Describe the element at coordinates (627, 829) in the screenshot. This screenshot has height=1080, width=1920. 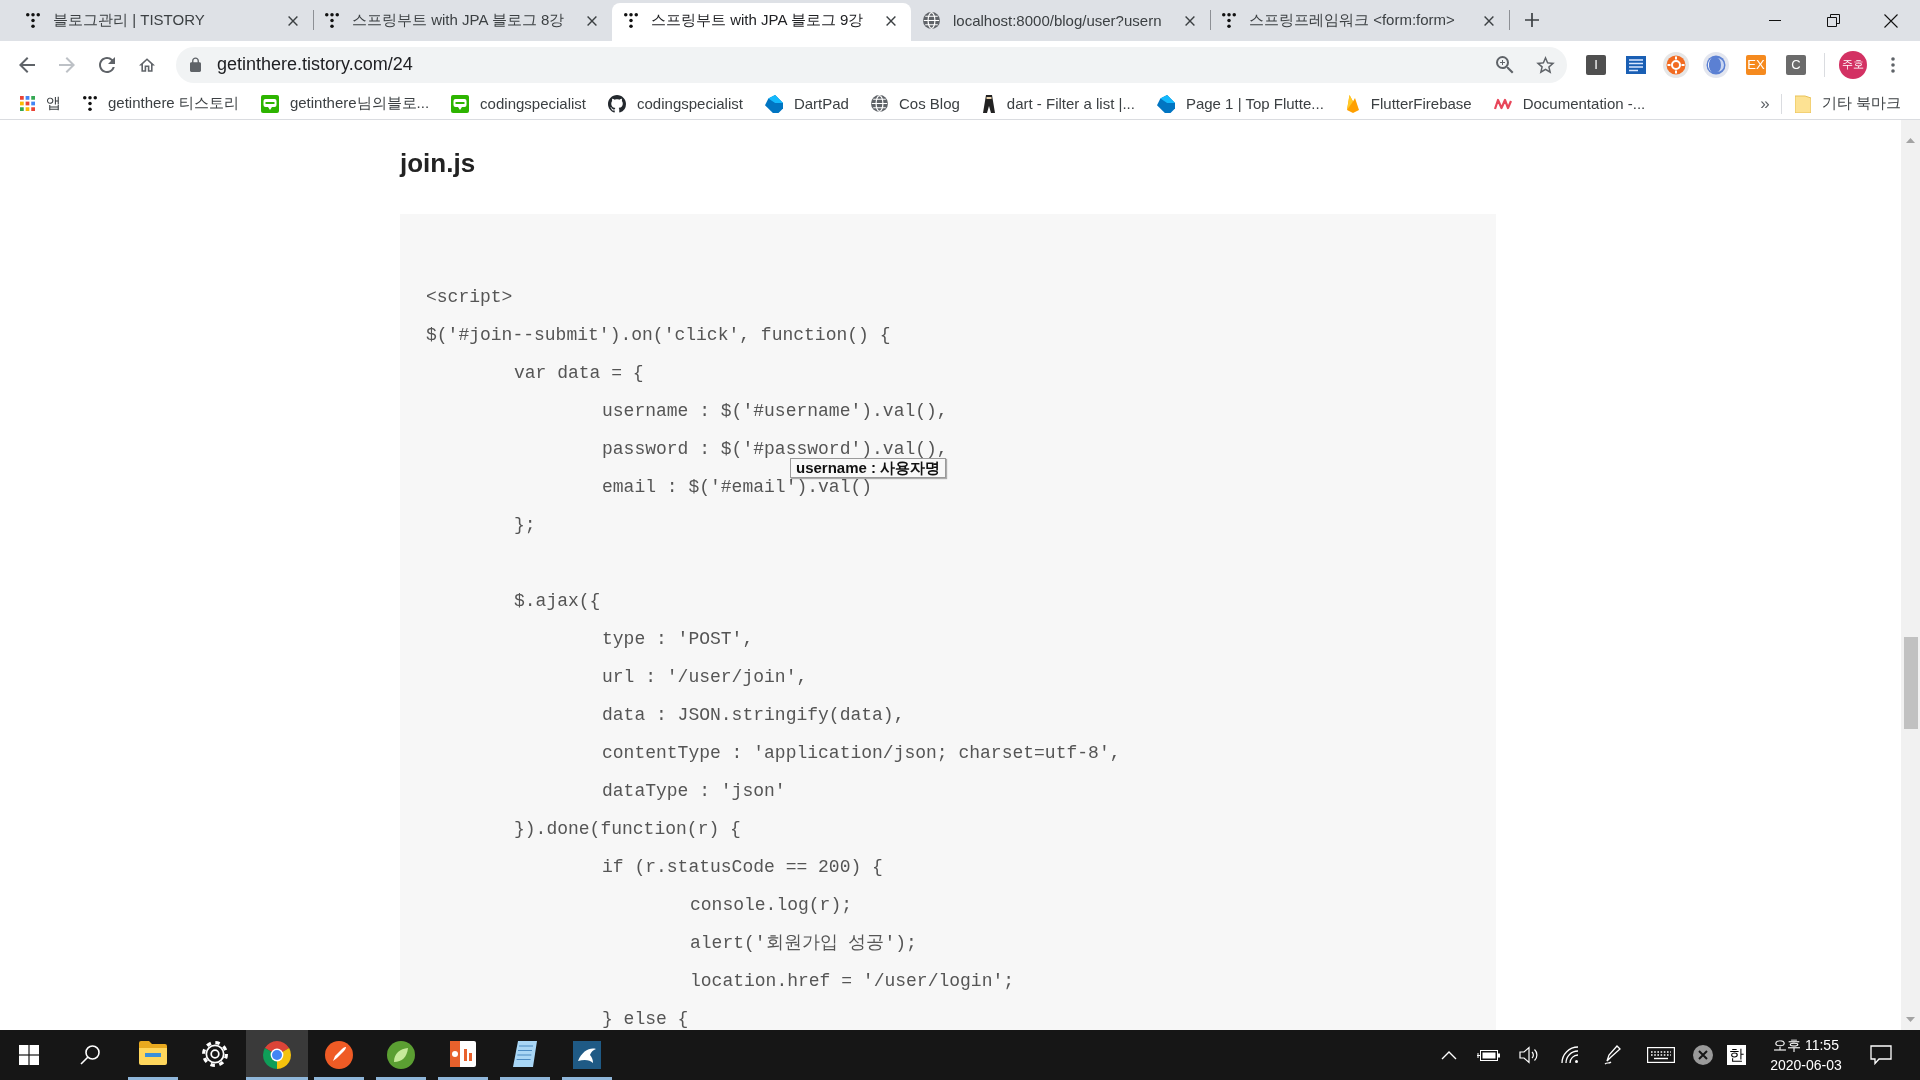
I see `code-line: }).done(function(r) {` at that location.